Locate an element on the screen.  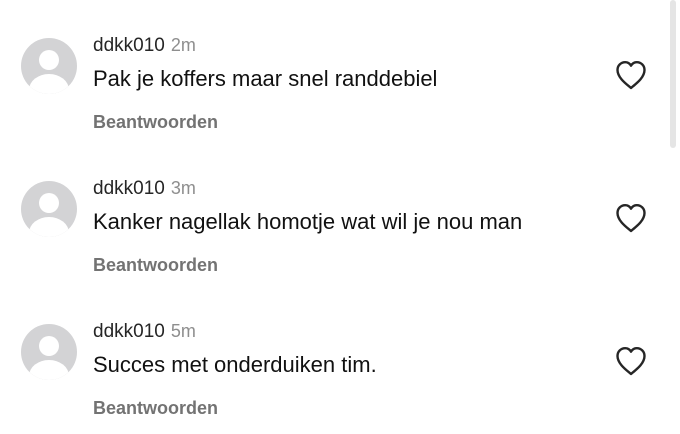
comment-timestamp: 5m is located at coordinates (183, 331).